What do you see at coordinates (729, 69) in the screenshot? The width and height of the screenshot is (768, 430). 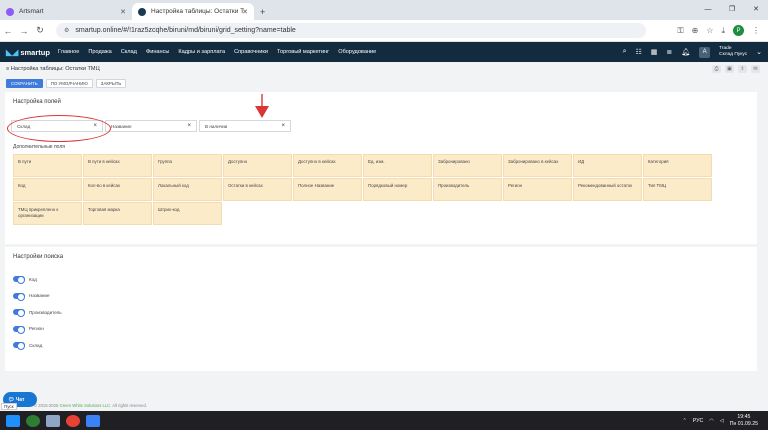 I see `image-icon: ▣` at bounding box center [729, 69].